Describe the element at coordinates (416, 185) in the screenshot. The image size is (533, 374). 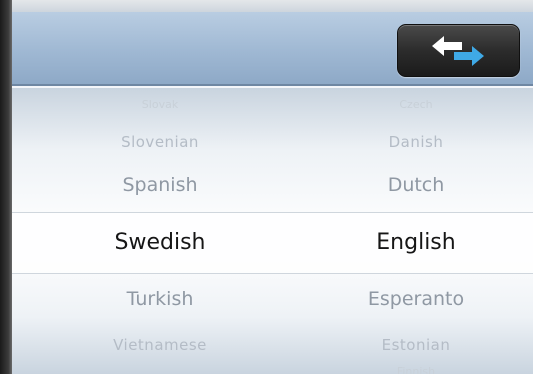
I see `target-option-above-1: Dutch` at that location.